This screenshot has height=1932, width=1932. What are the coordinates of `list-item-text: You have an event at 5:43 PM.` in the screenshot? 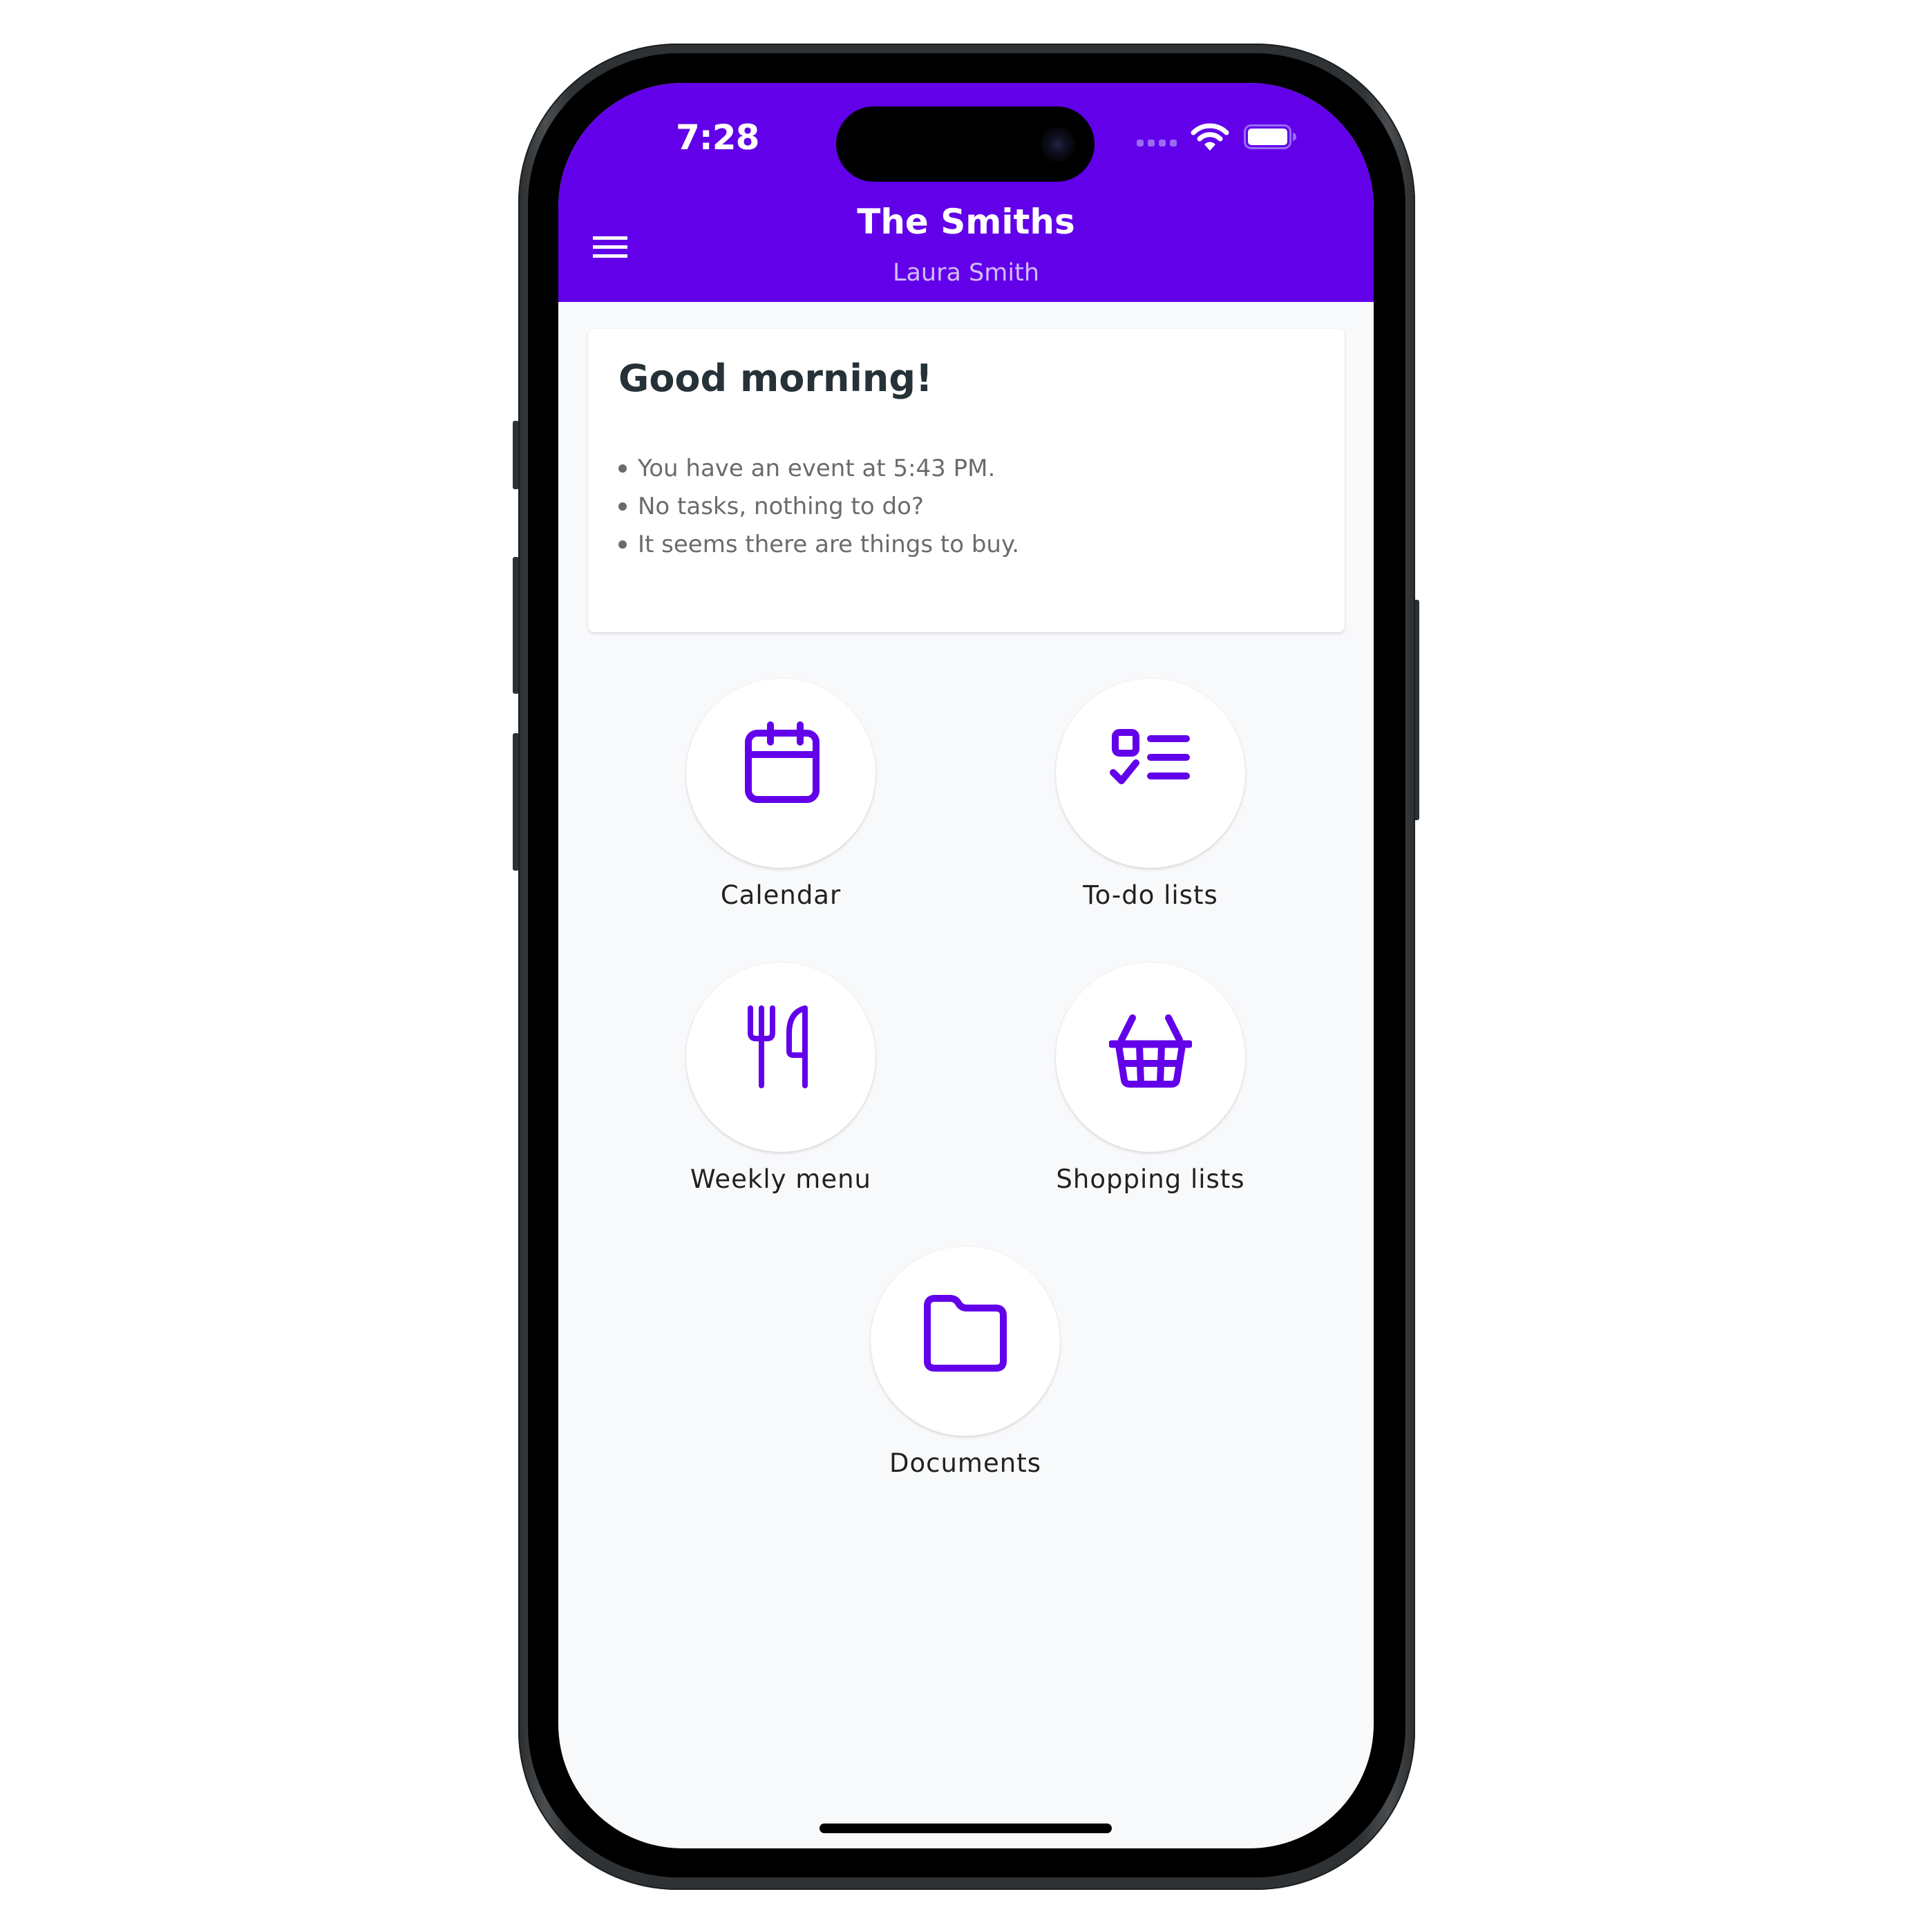 It's located at (817, 468).